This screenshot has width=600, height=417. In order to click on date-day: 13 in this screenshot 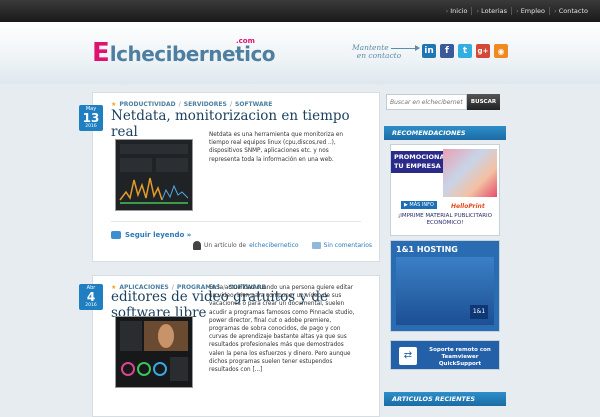, I will do `click(91, 118)`.